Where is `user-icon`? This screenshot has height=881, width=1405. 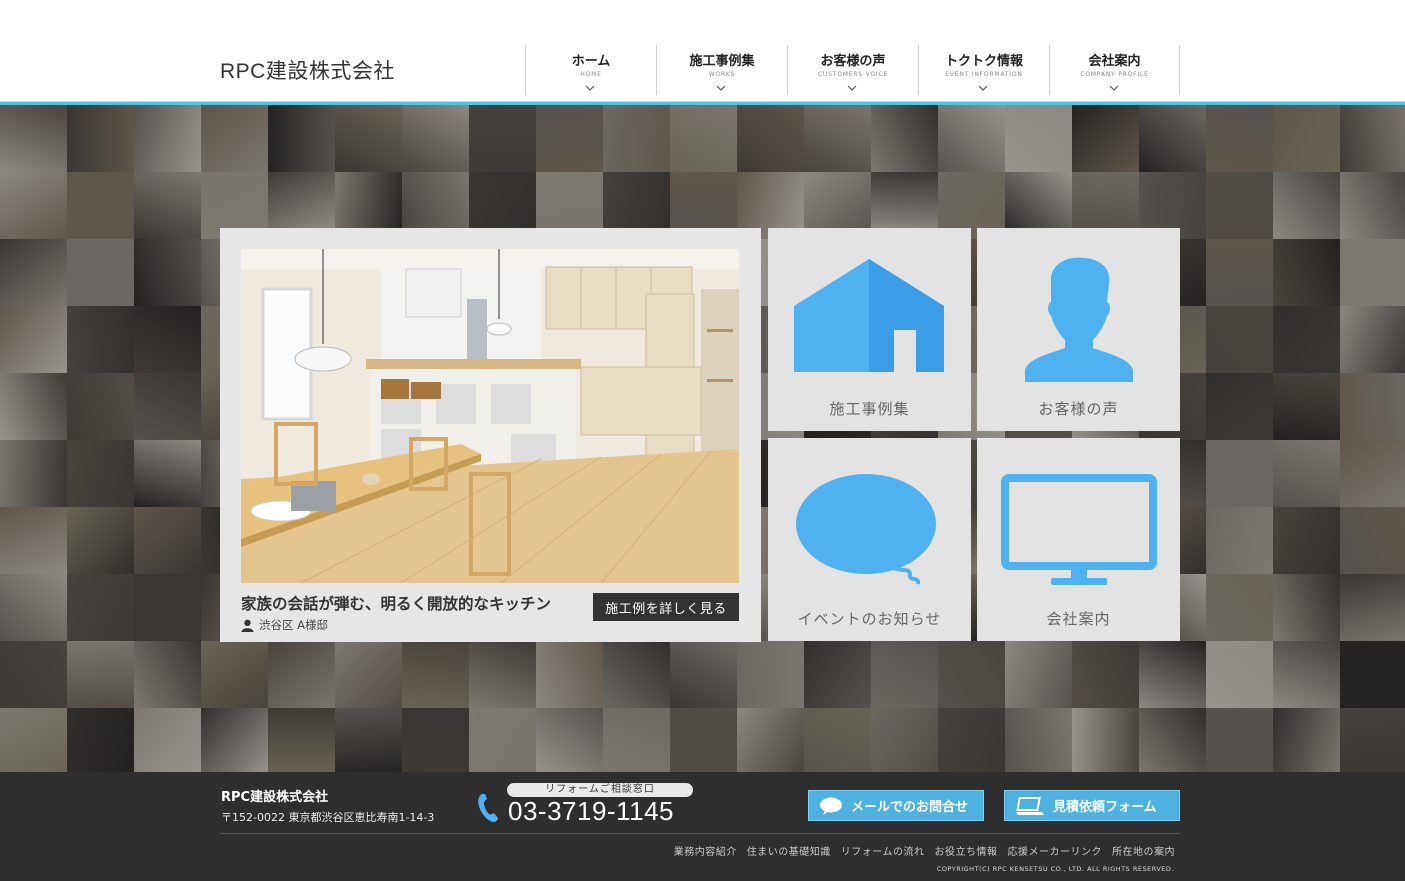 user-icon is located at coordinates (247, 625).